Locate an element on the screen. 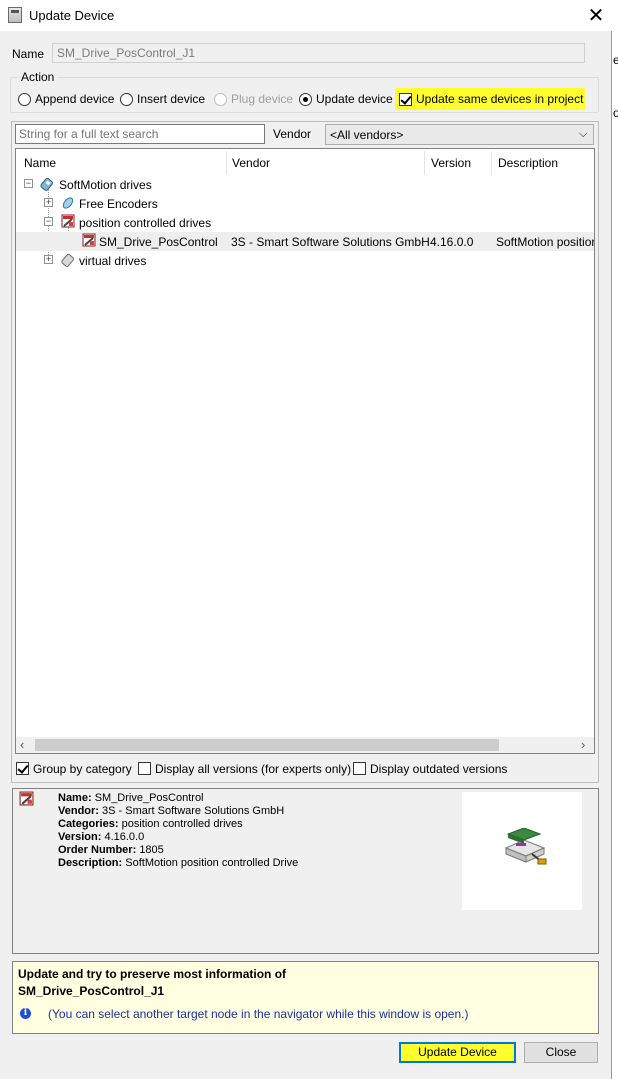 The width and height of the screenshot is (618, 1079). chevron-down-icon: ⌵ is located at coordinates (583, 134).